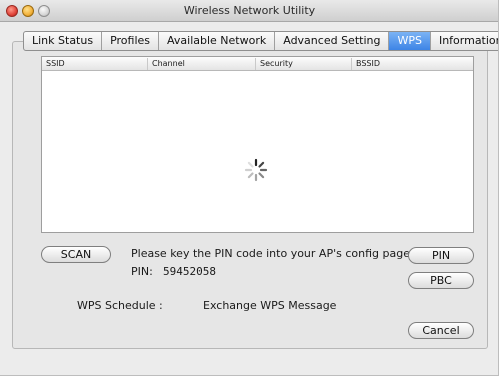 Image resolution: width=499 pixels, height=376 pixels. I want to click on scan-button: SCAN, so click(76, 254).